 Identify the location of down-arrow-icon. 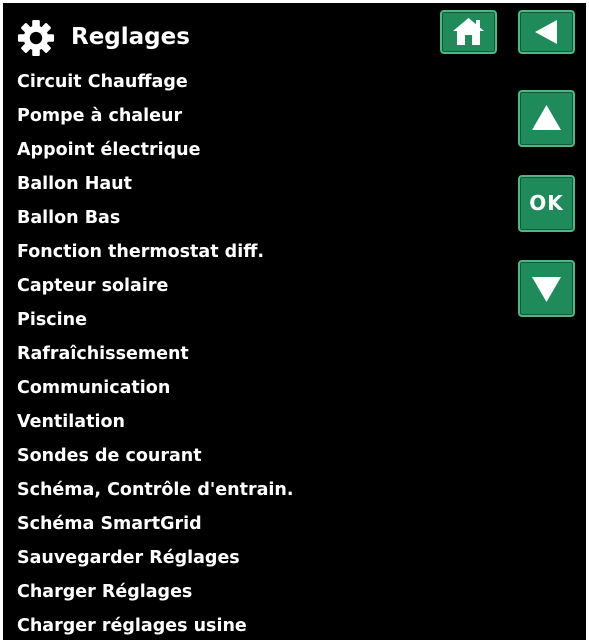
(546, 289).